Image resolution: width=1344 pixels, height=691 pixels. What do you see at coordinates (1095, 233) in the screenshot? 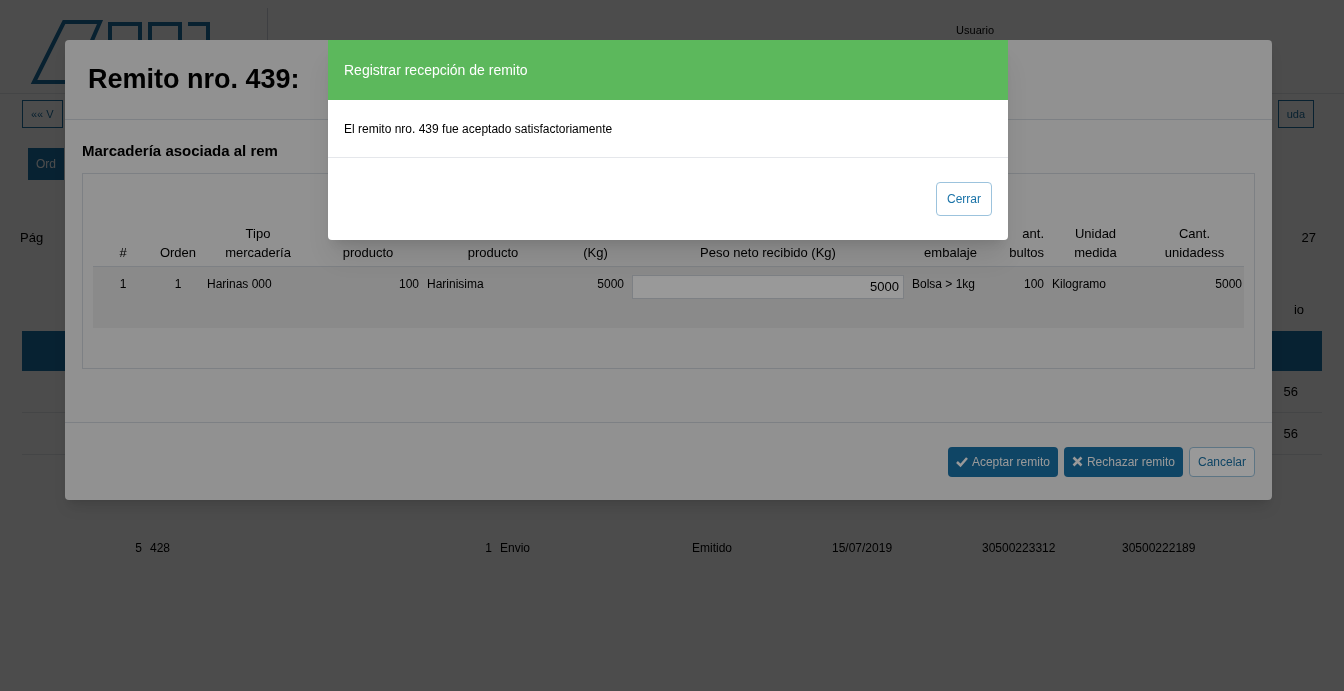
I see `column-header: Unidad` at bounding box center [1095, 233].